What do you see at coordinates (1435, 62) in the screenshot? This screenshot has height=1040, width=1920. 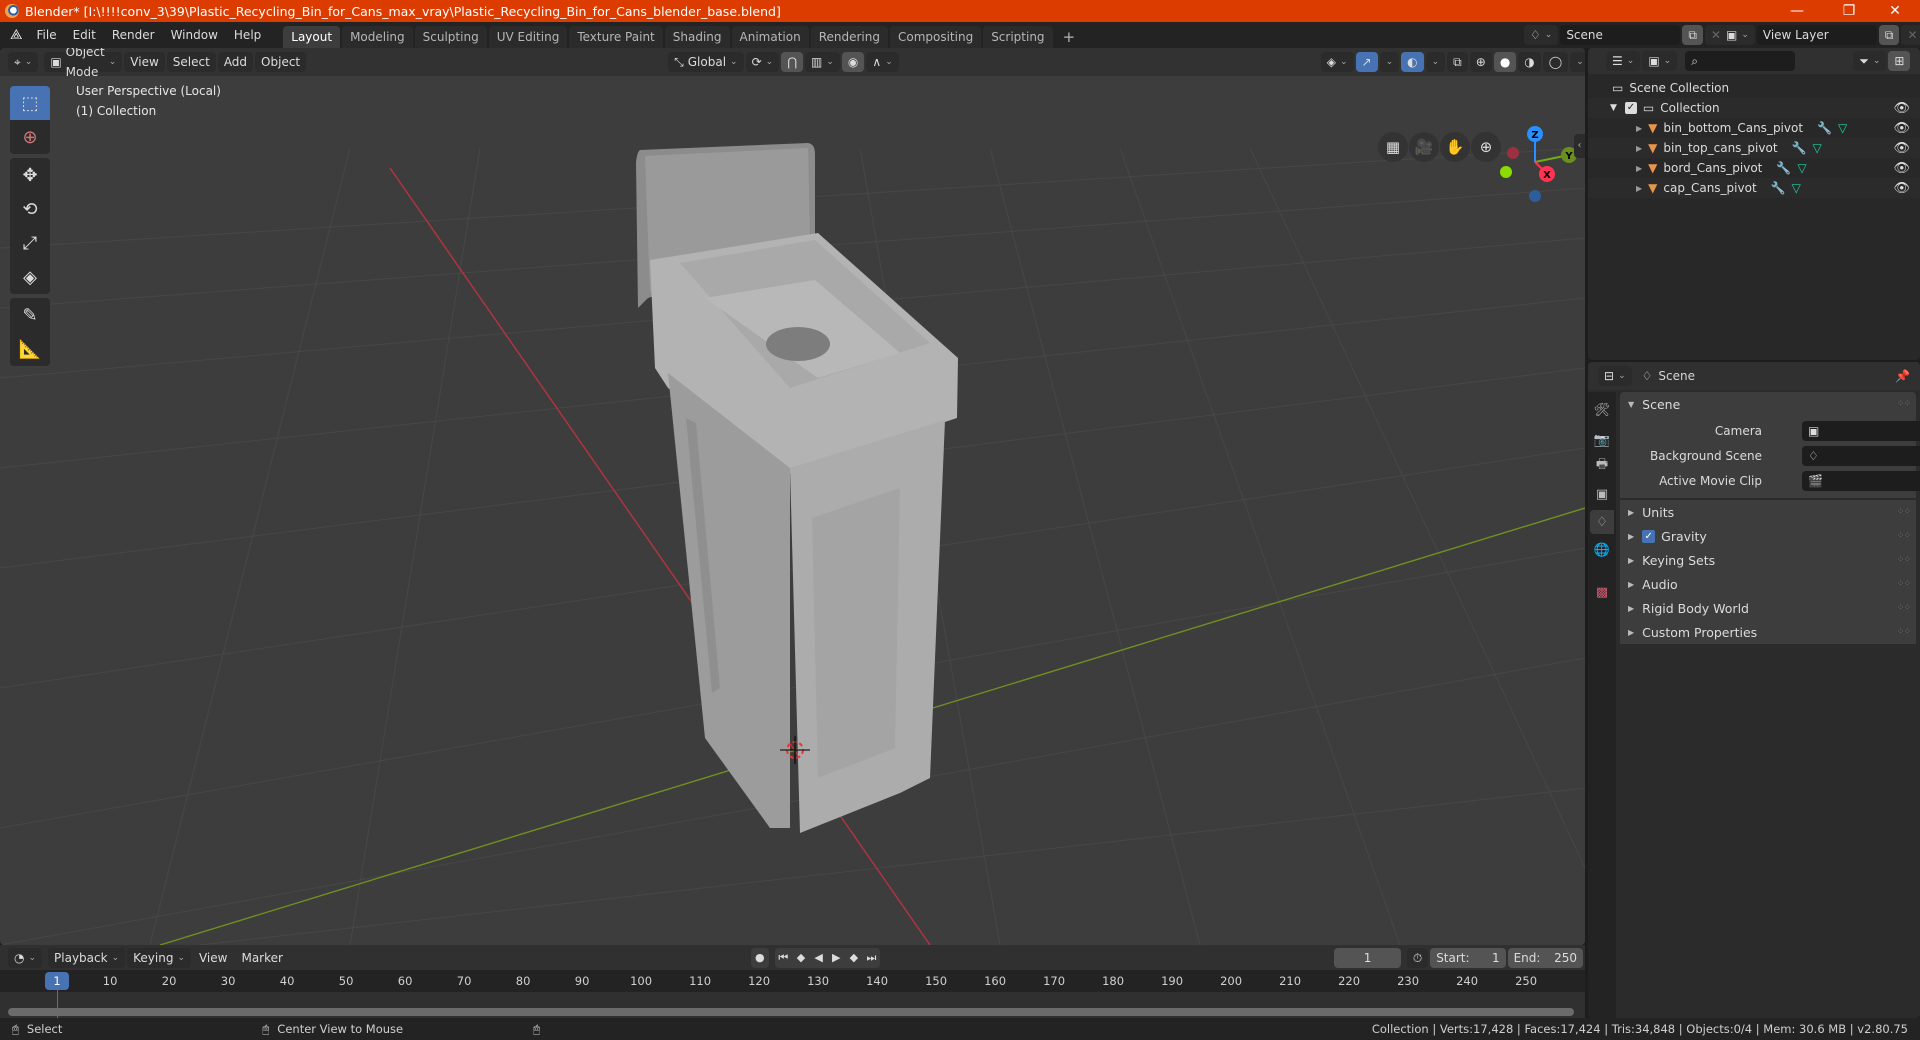 I see `overlay-dropdown: ⌄` at bounding box center [1435, 62].